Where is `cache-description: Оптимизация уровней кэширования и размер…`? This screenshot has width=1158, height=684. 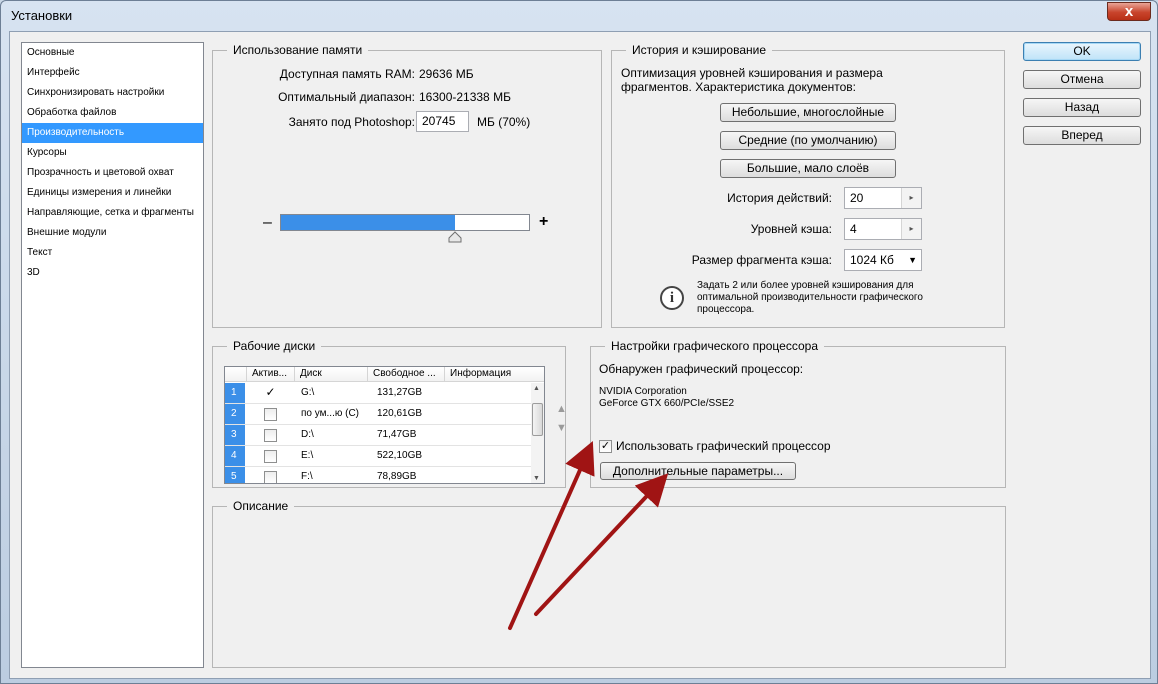 cache-description: Оптимизация уровней кэширования и размер… is located at coordinates (752, 80).